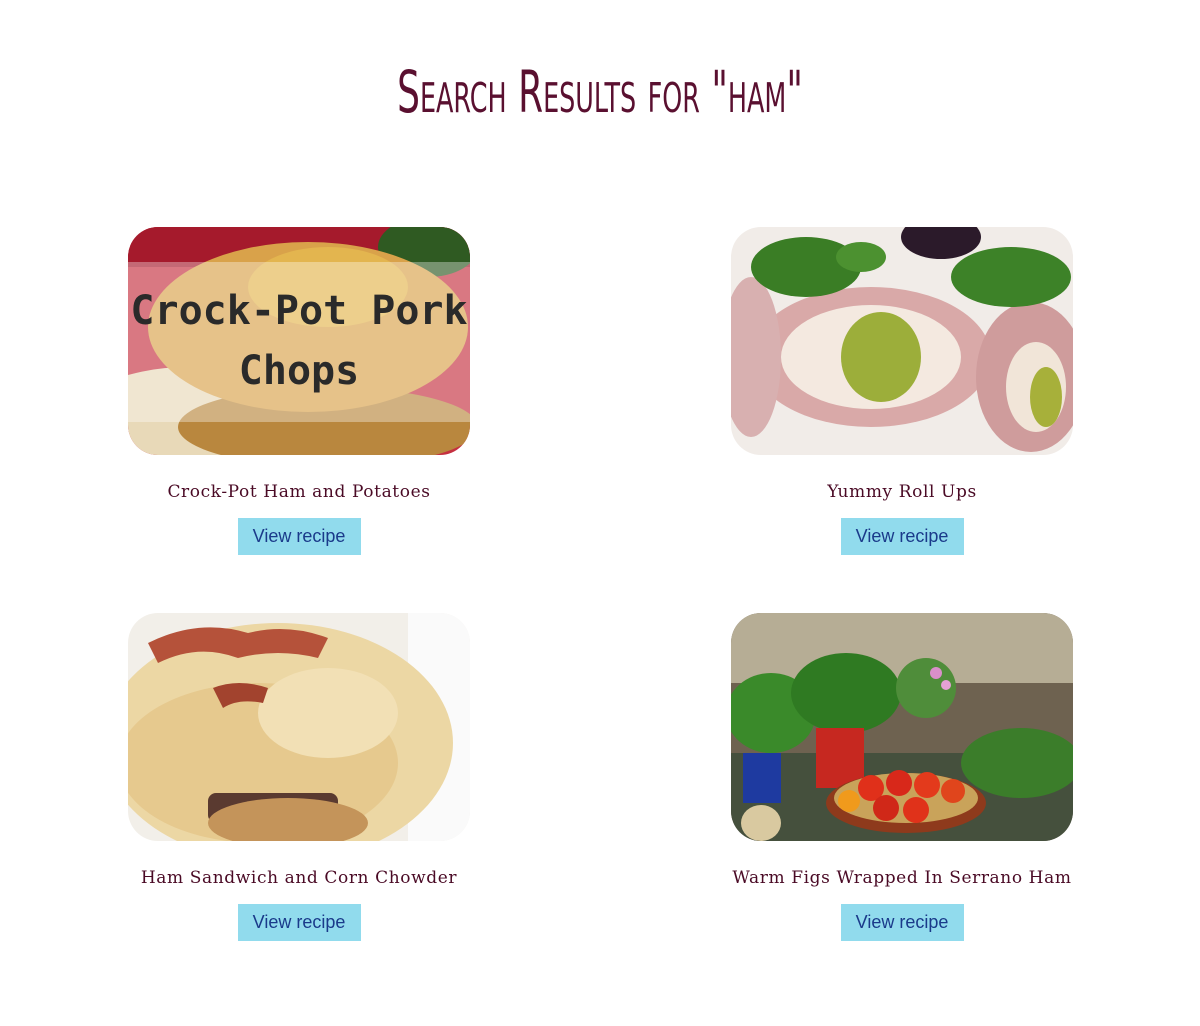  What do you see at coordinates (600, 92) in the screenshot?
I see `page-title: Search Results for "ham"` at bounding box center [600, 92].